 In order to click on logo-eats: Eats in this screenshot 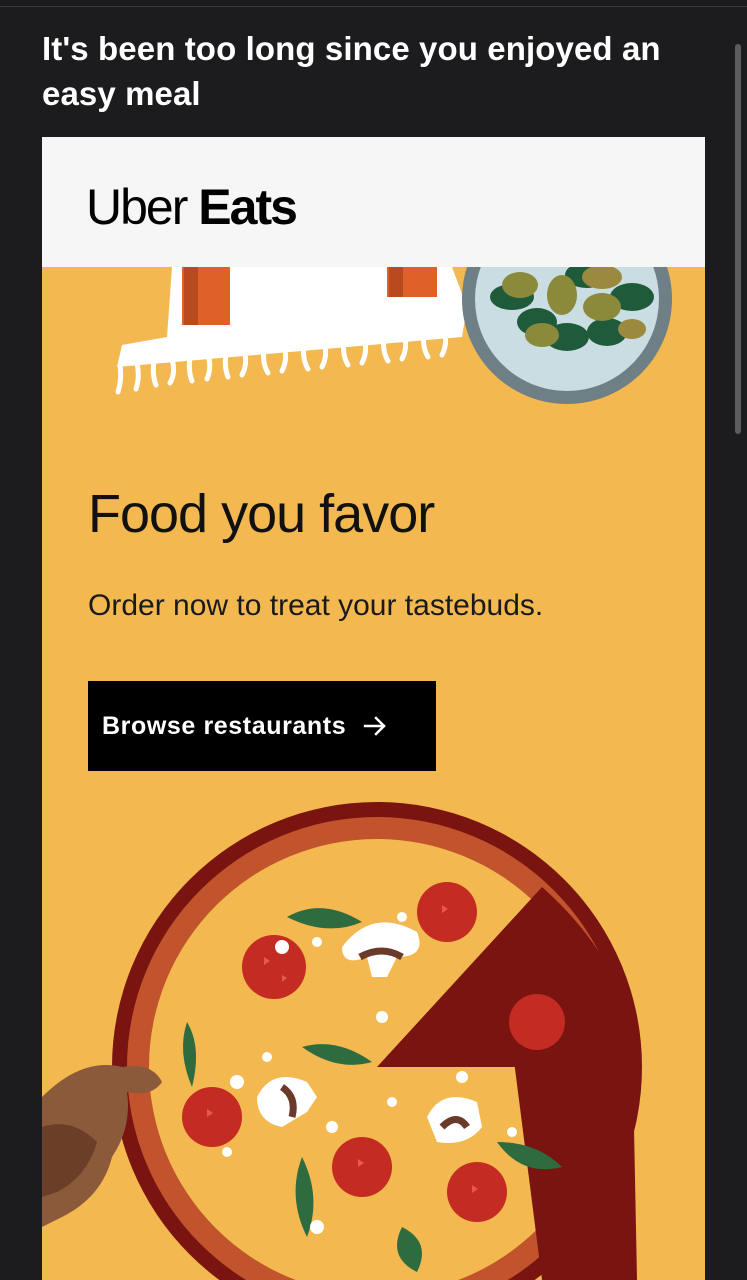, I will do `click(248, 207)`.